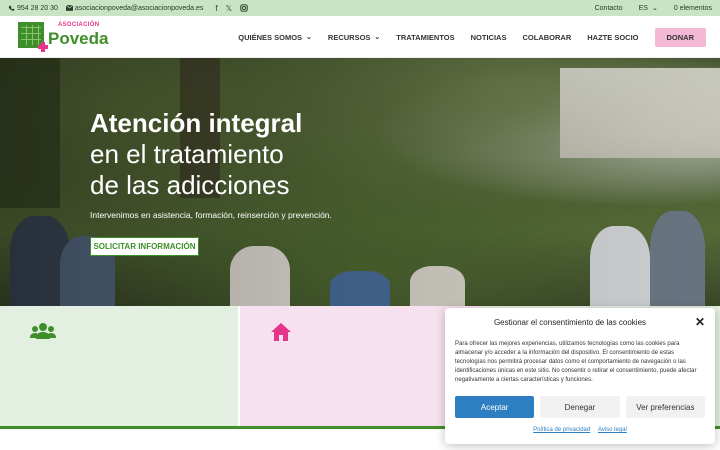 The height and width of the screenshot is (450, 720). I want to click on facebook-icon: f, so click(216, 8).